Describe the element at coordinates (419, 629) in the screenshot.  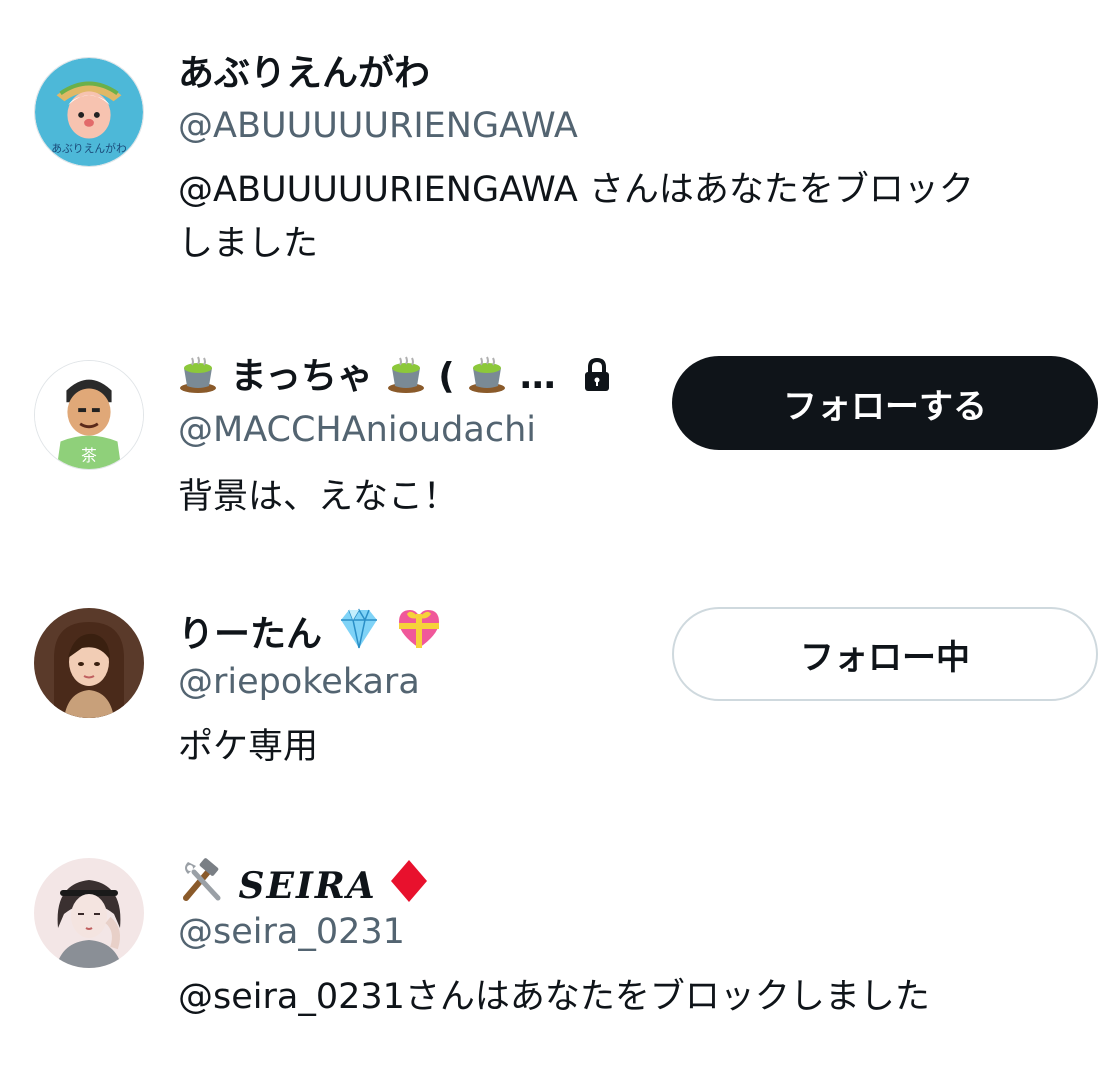
I see `heart-ribbon-icon` at that location.